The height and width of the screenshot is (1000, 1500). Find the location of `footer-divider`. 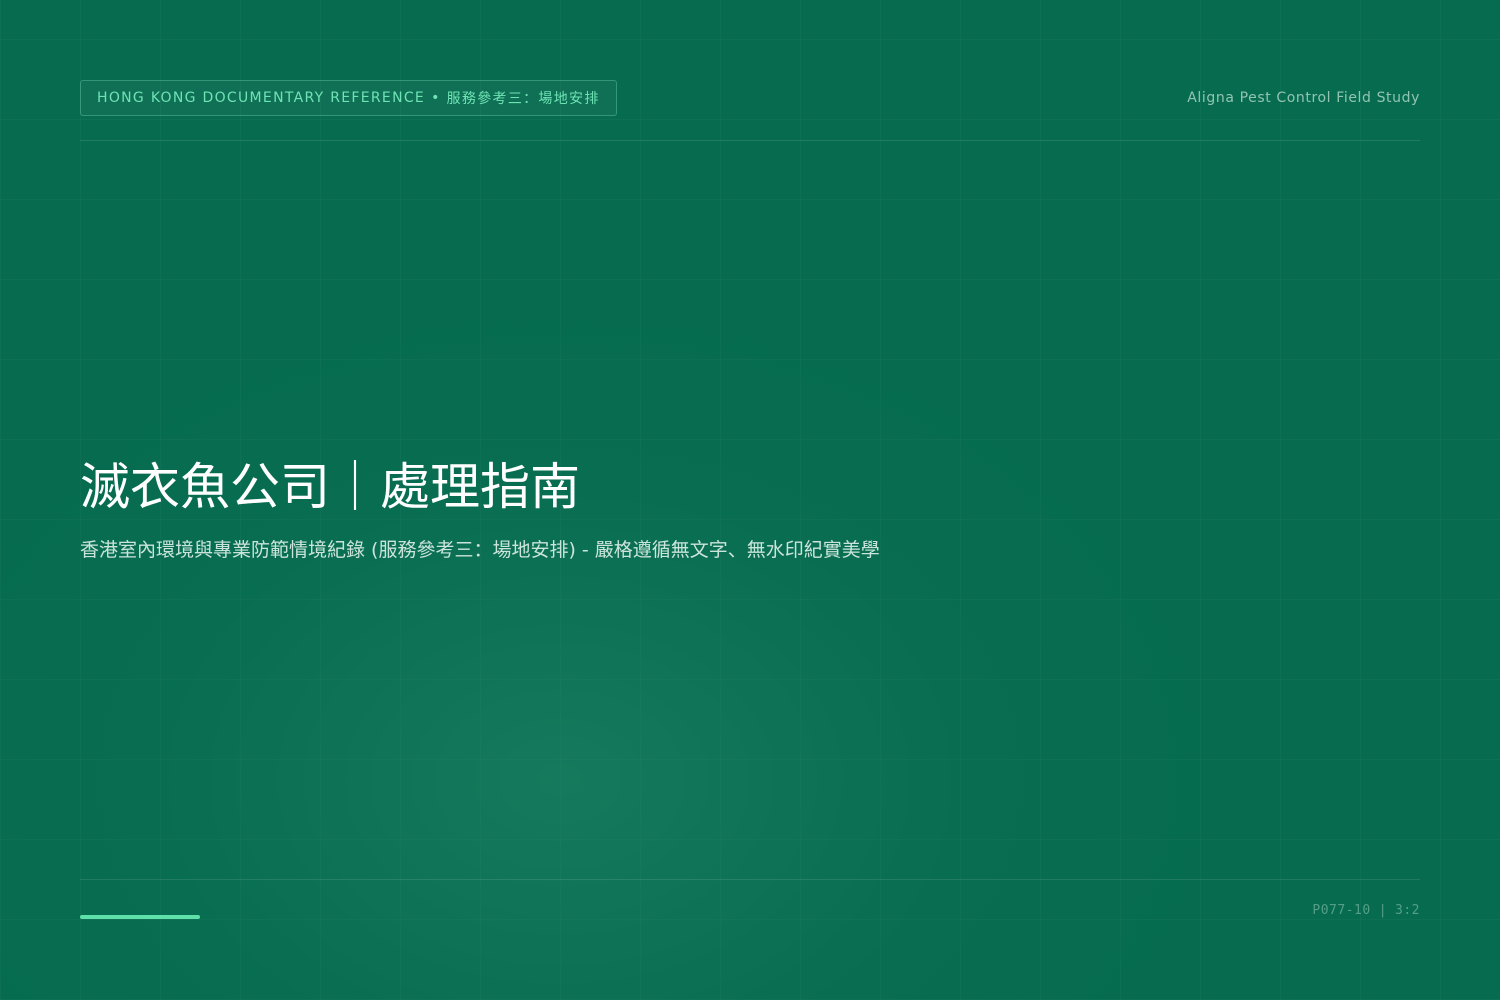

footer-divider is located at coordinates (750, 879).